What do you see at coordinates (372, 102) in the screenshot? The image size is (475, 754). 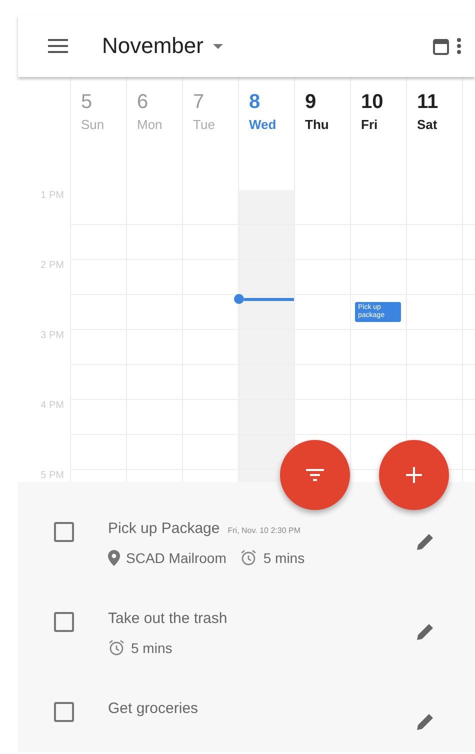 I see `day-number: 10` at bounding box center [372, 102].